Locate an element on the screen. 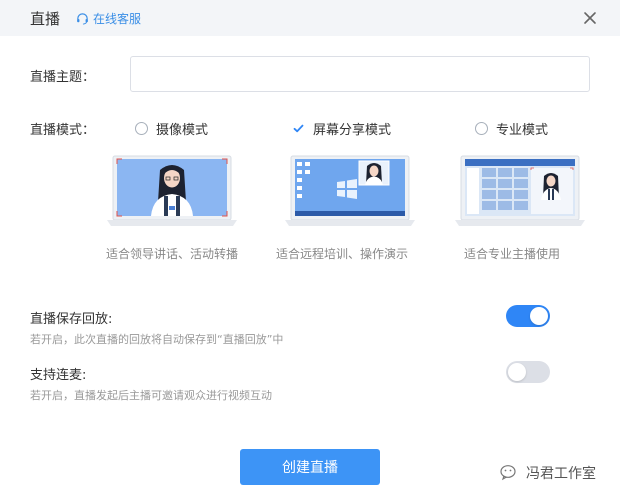 This screenshot has height=500, width=620. mode-pro-caption: 适合专业主播使用 is located at coordinates (511, 254).